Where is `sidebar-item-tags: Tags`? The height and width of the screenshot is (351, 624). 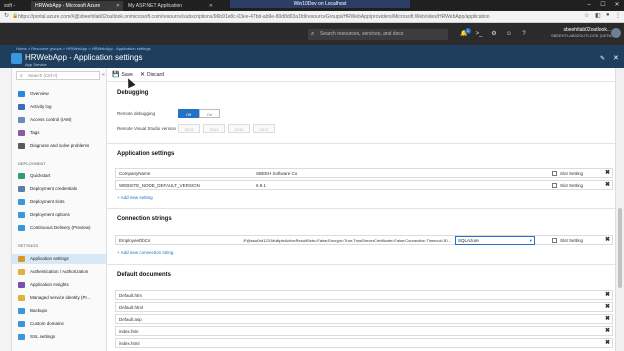 sidebar-item-tags: Tags is located at coordinates (59, 133).